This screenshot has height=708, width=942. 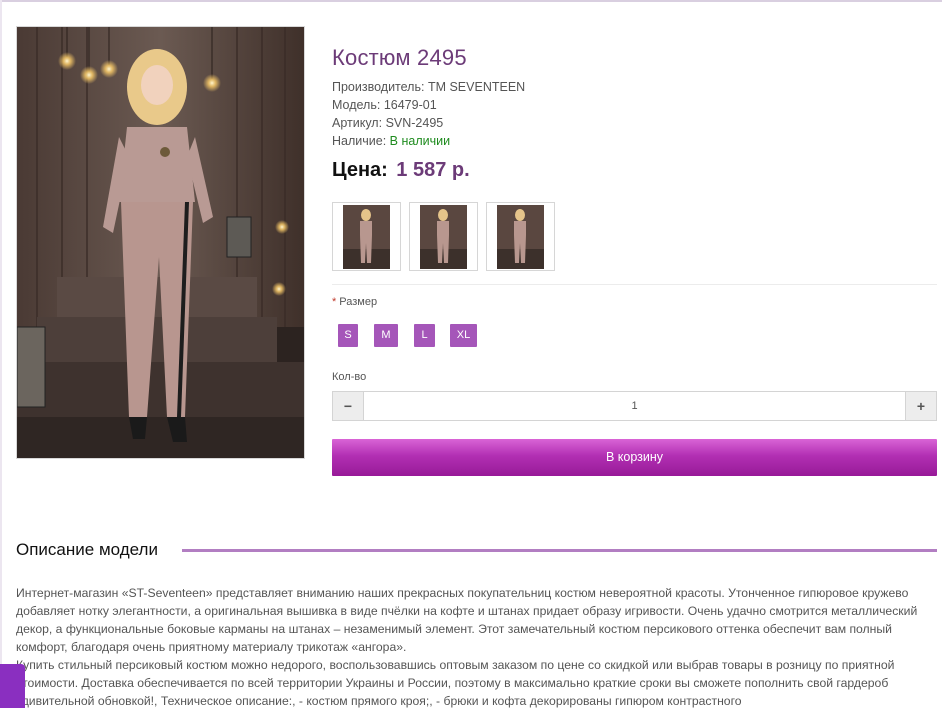 I want to click on availability-label: Наличие:, so click(x=359, y=141).